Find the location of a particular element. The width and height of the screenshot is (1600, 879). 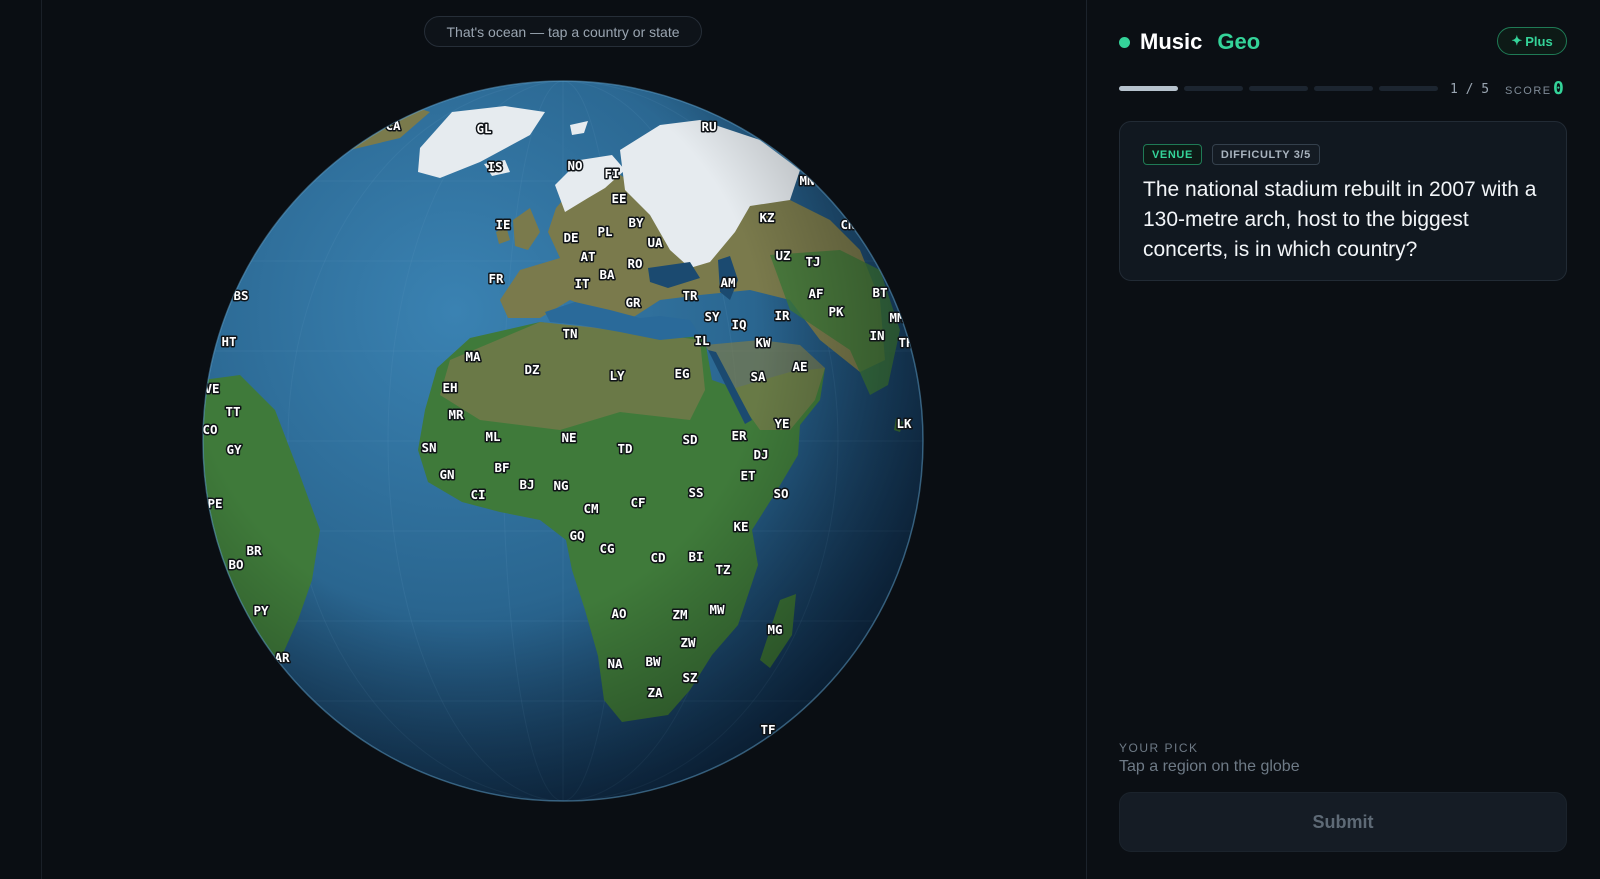

country-label-ht: HT is located at coordinates (228, 341).